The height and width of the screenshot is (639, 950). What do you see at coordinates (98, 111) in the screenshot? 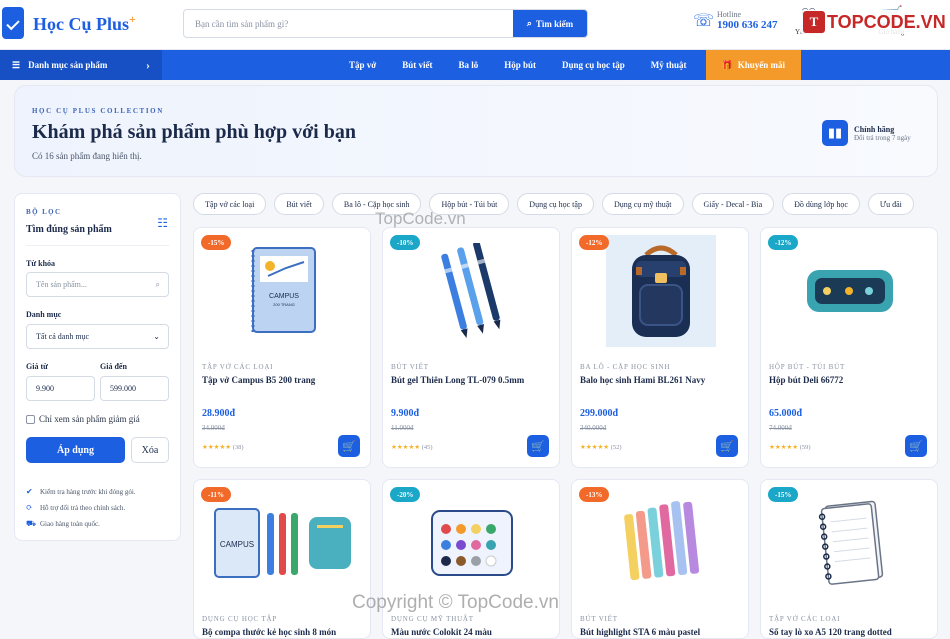
I see `hero-kicker: HỌC CỤ PLUS COLLECTION` at bounding box center [98, 111].